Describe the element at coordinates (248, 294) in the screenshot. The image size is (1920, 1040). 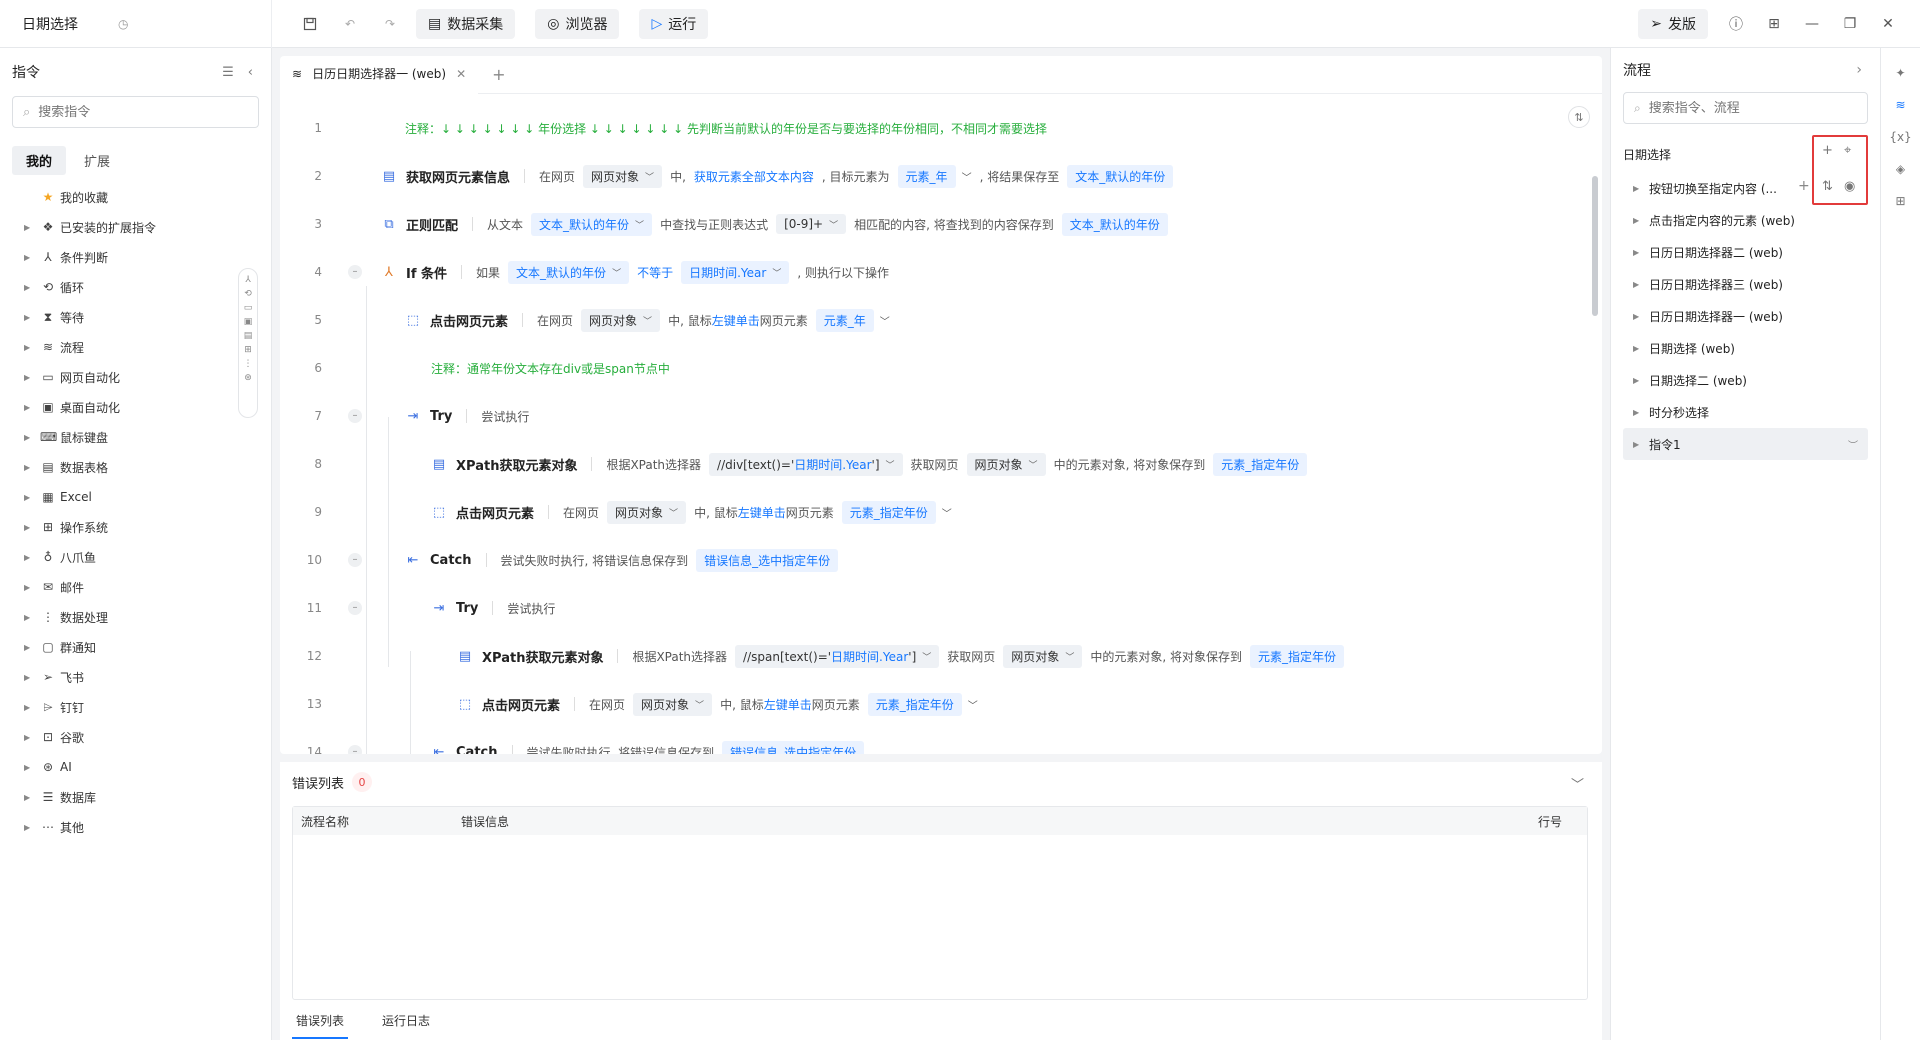
I see `loop-icon: ⟲` at that location.